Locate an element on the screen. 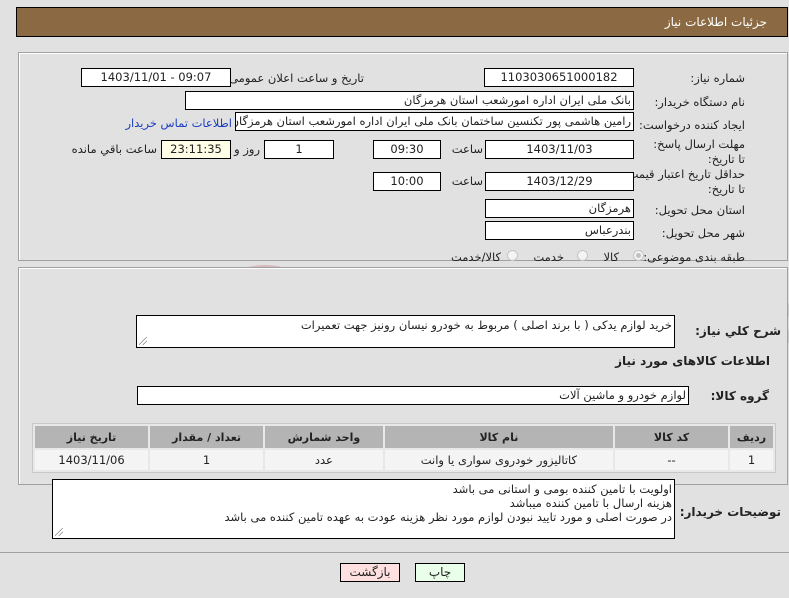 The width and height of the screenshot is (789, 598). buyer-contact-link: اطلاعات تماس خریدار is located at coordinates (178, 123).